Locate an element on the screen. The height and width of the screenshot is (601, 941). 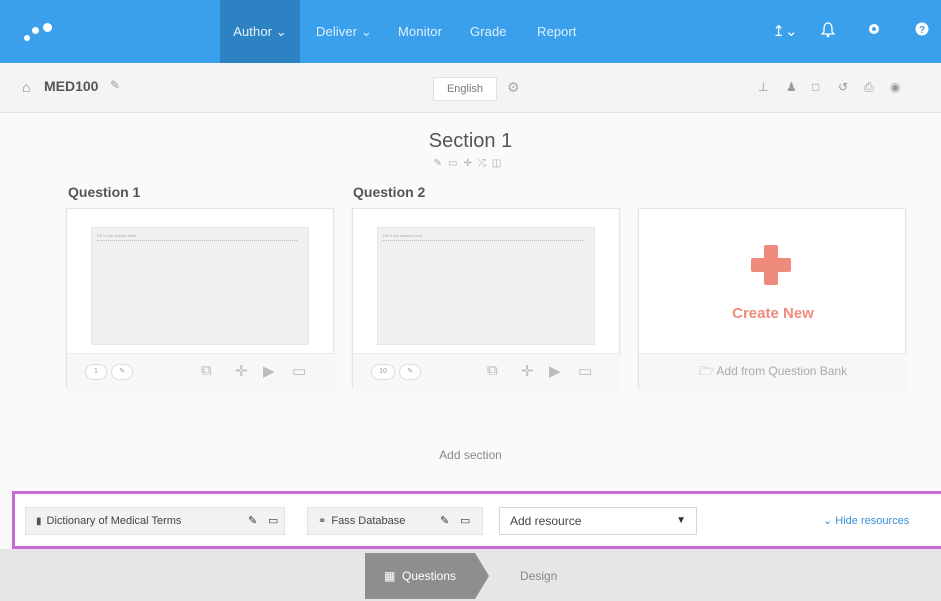
question-card: Fill in the answer here 10 ✎ ⧉ ✛ ▶ ▭ is located at coordinates (486, 298).